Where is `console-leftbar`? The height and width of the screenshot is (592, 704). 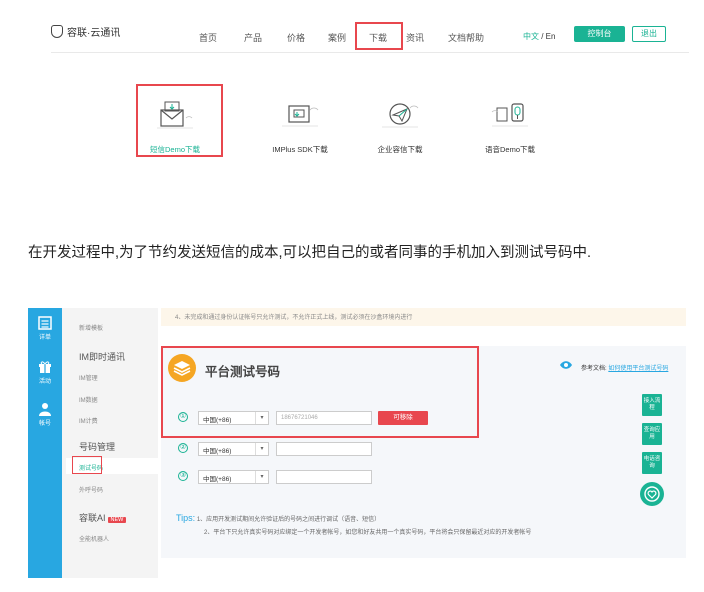
console-leftbar is located at coordinates (45, 443).